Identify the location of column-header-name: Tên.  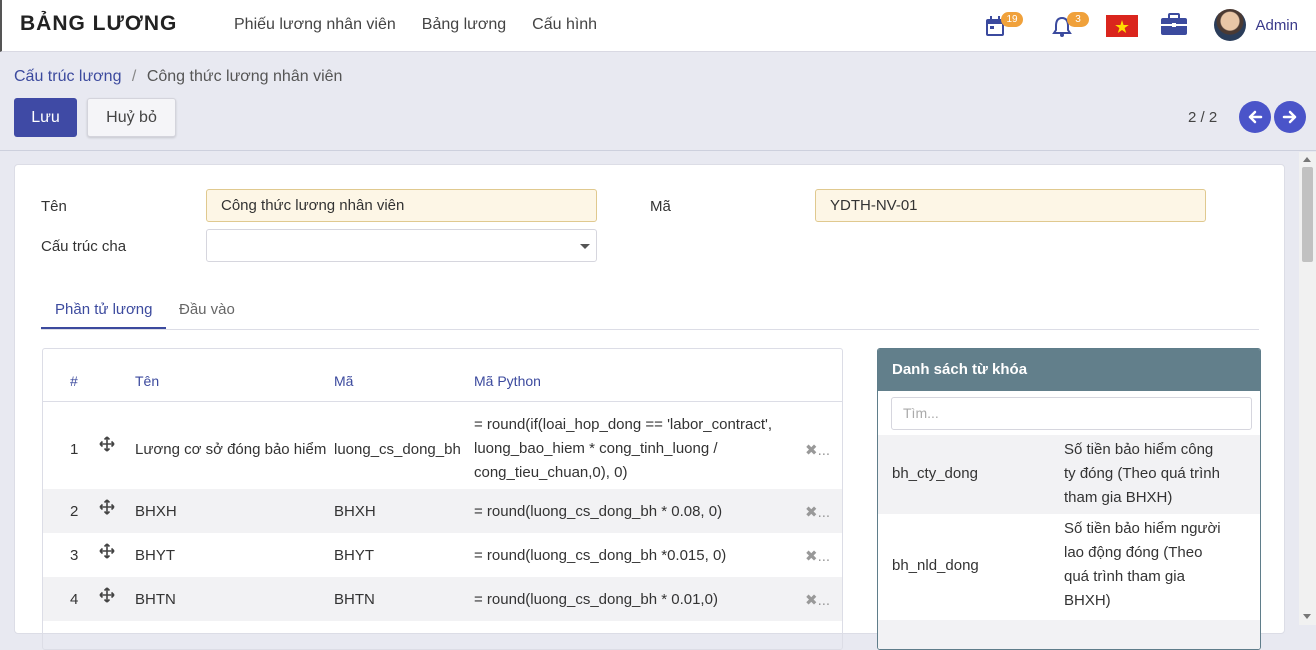
(147, 381).